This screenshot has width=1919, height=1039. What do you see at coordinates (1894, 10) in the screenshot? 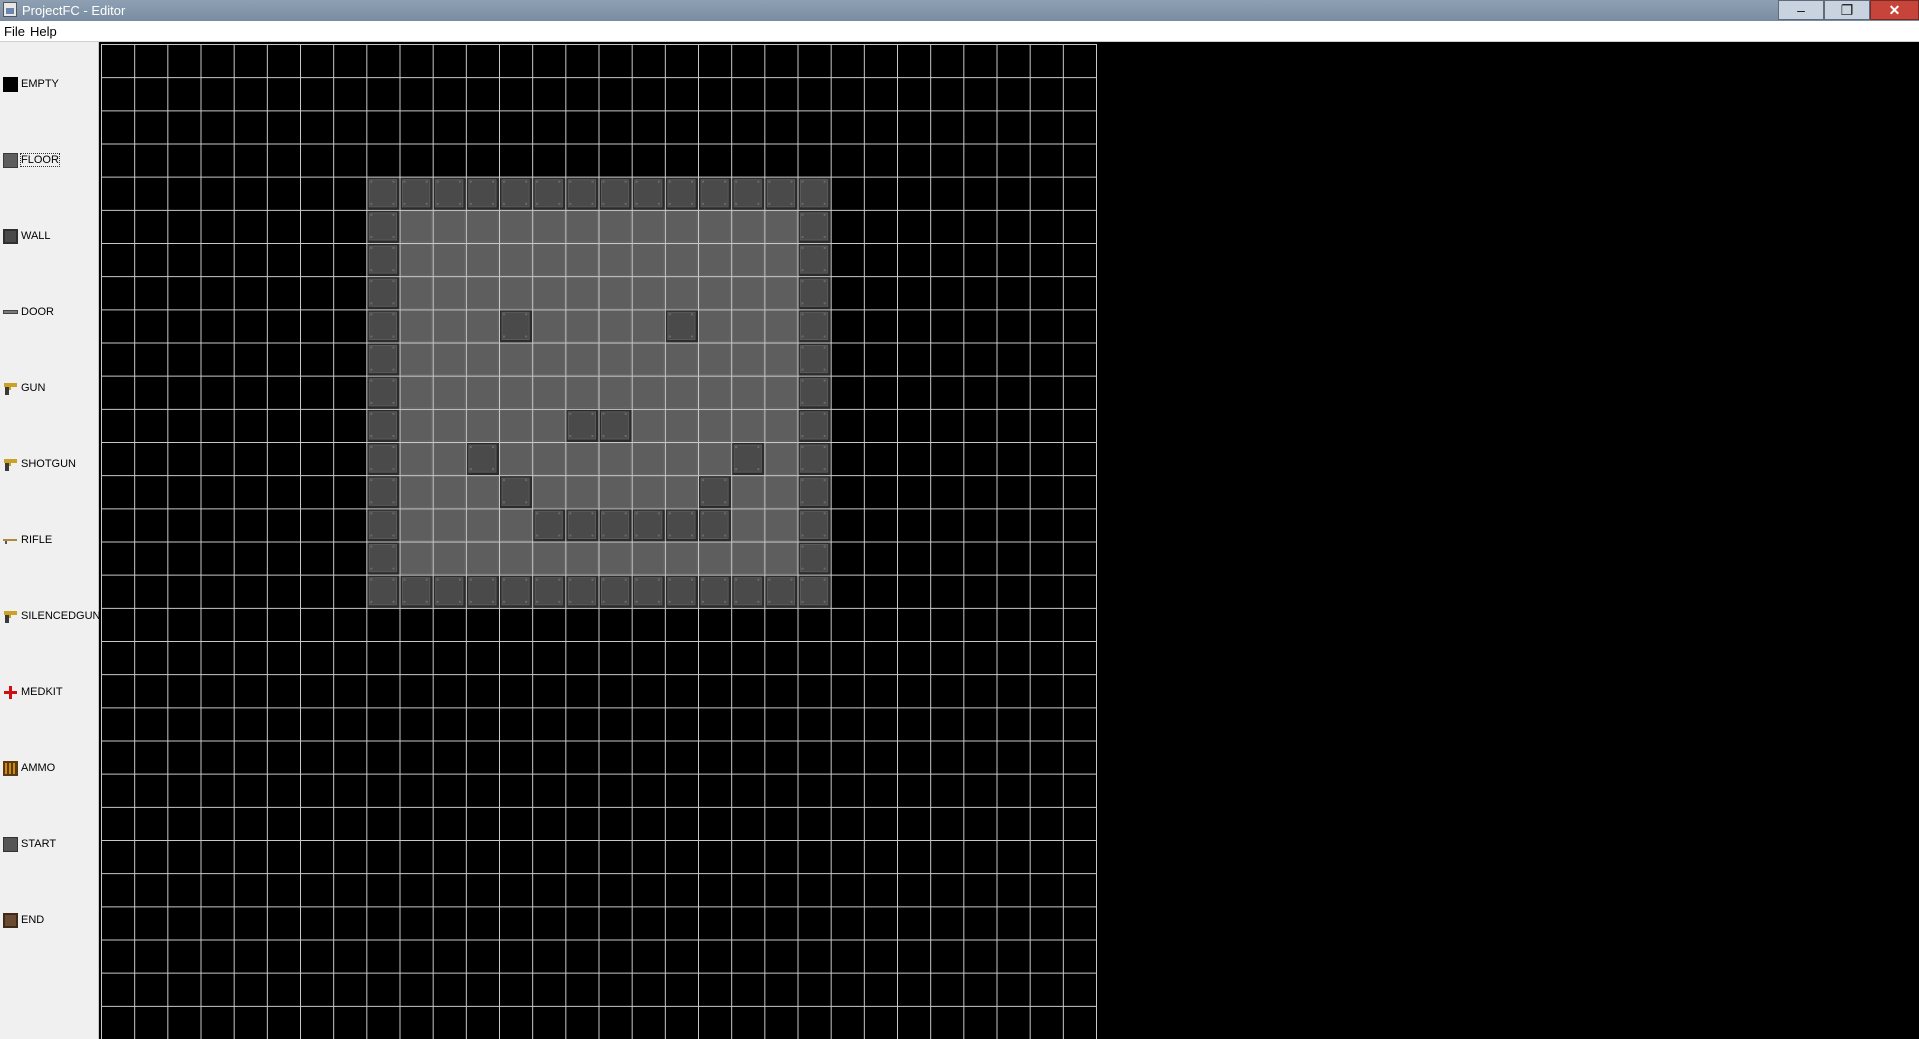
I see `close-button: ✕` at bounding box center [1894, 10].